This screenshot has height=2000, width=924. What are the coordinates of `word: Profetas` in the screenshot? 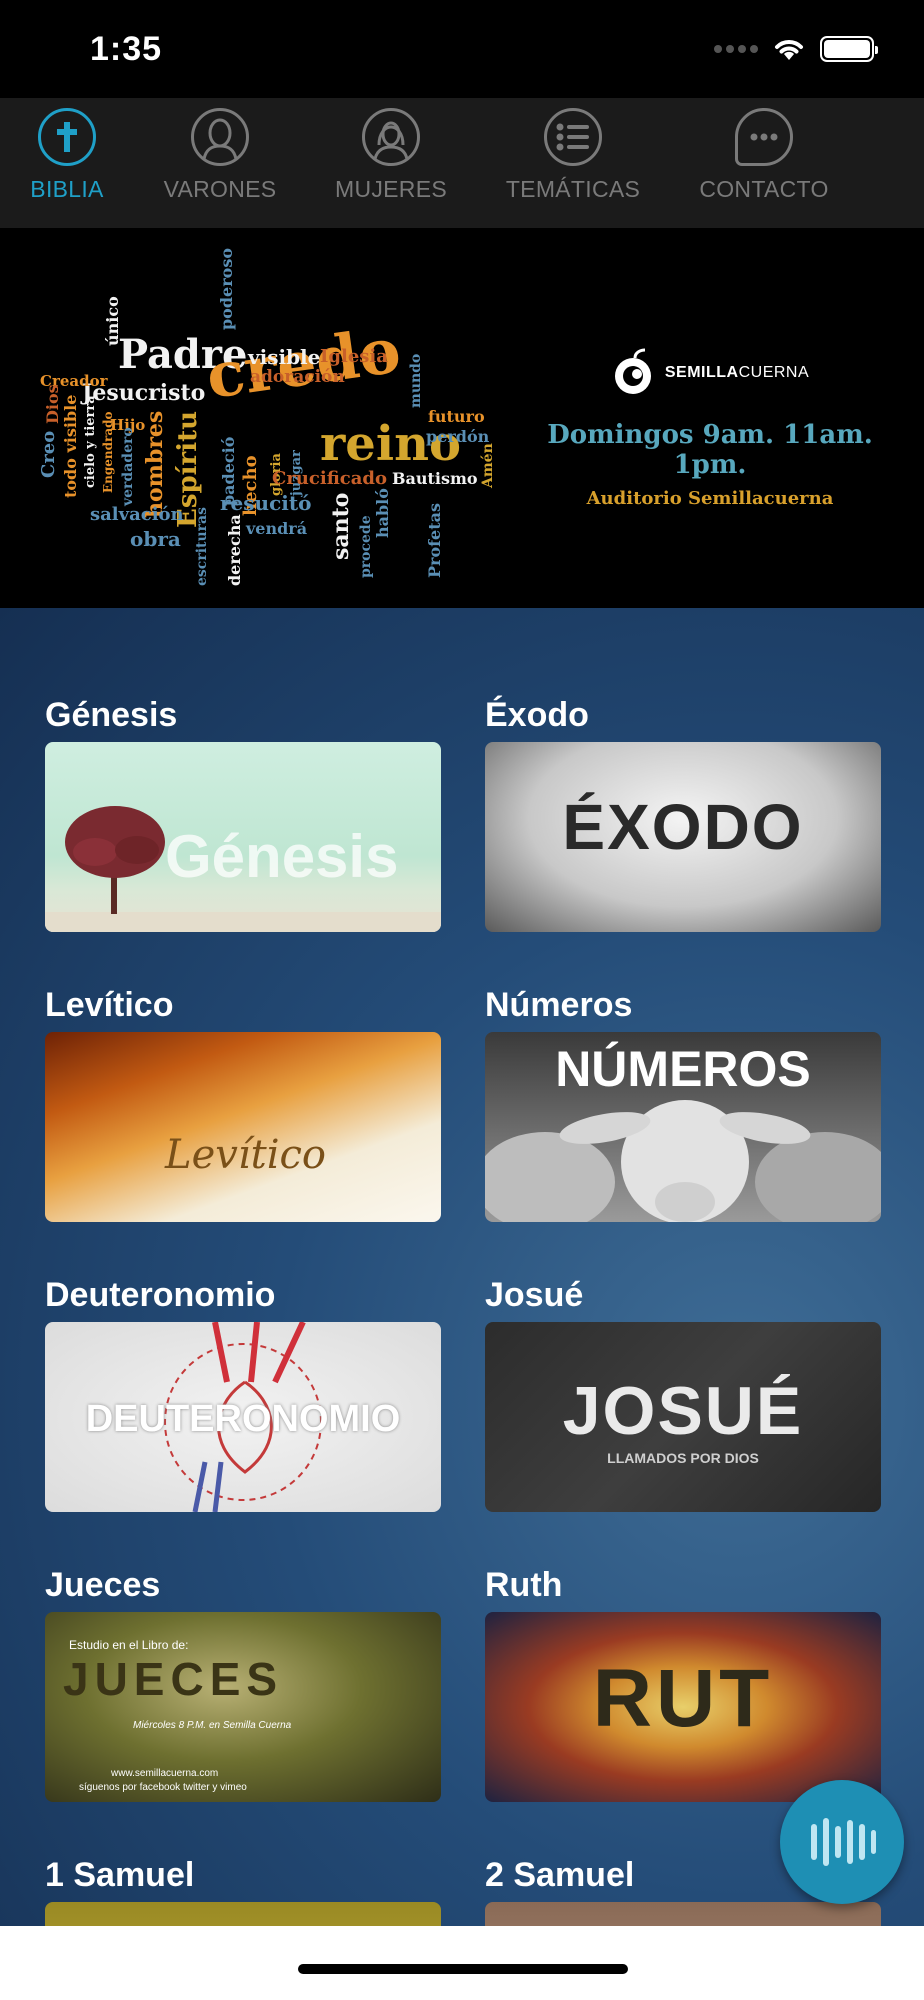 It's located at (434, 540).